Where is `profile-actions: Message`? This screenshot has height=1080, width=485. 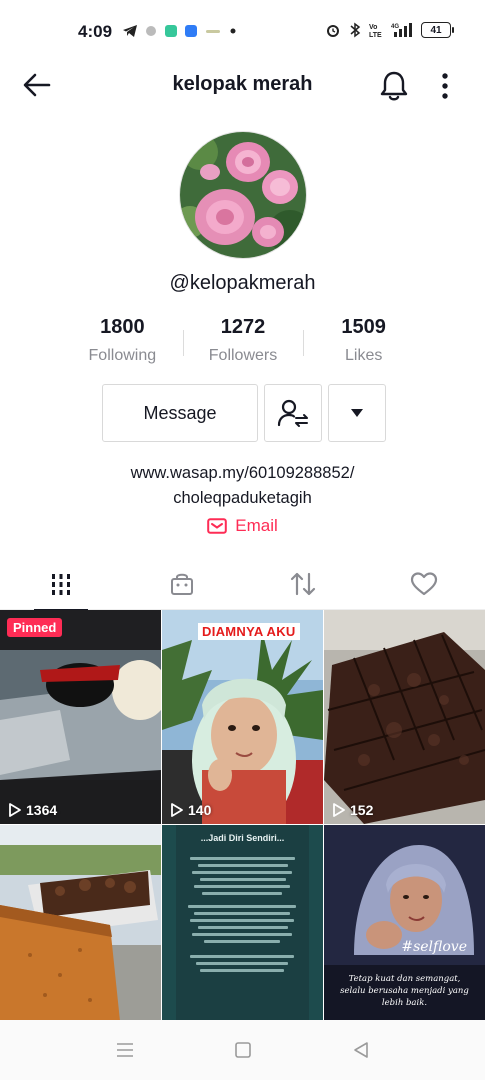
profile-actions: Message is located at coordinates (244, 413).